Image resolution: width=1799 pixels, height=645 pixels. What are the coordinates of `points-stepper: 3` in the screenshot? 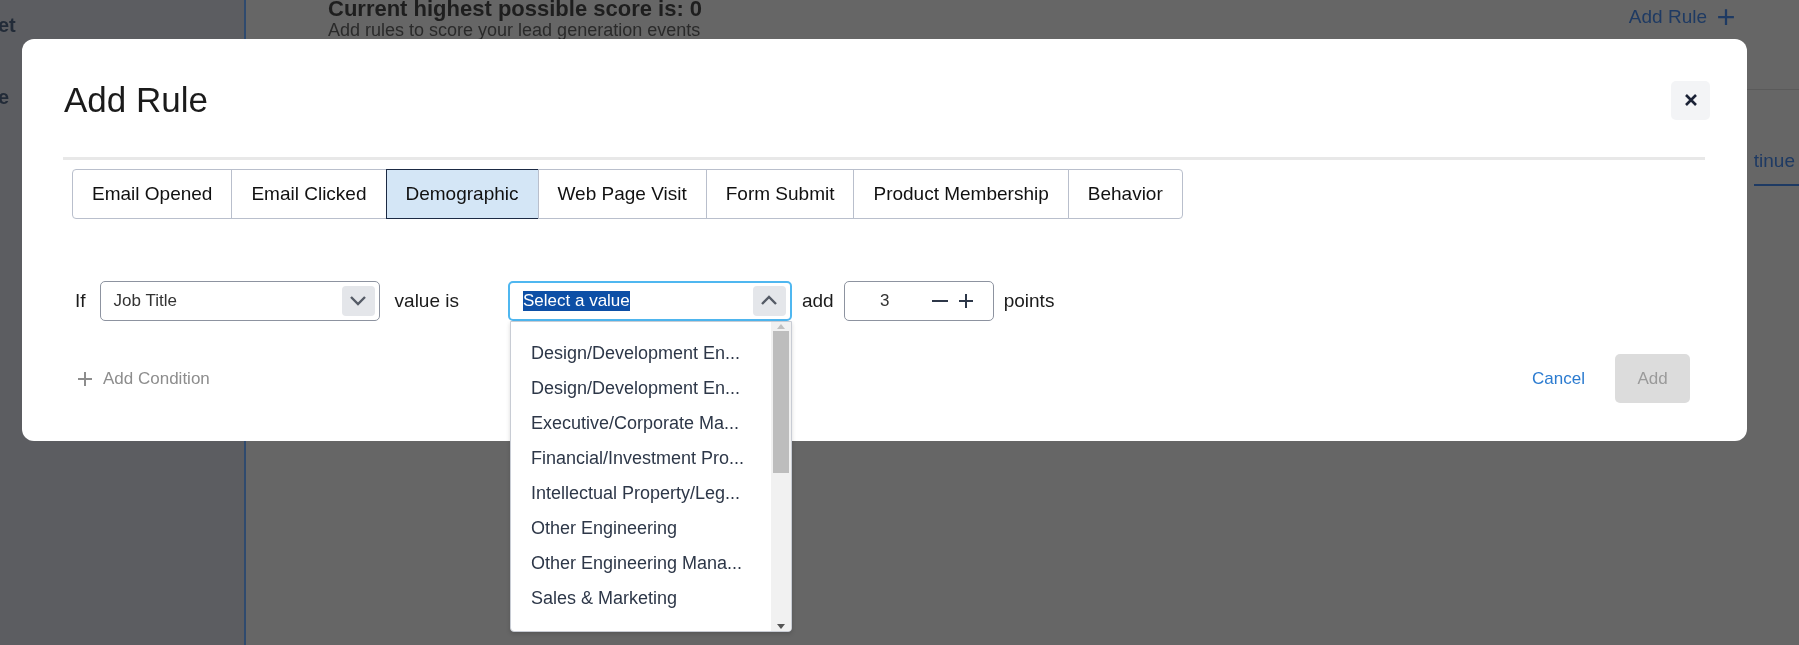 It's located at (918, 300).